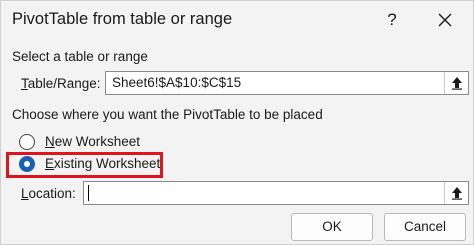 The height and width of the screenshot is (245, 474). Describe the element at coordinates (52, 193) in the screenshot. I see `location-label-rest: ocation:` at that location.